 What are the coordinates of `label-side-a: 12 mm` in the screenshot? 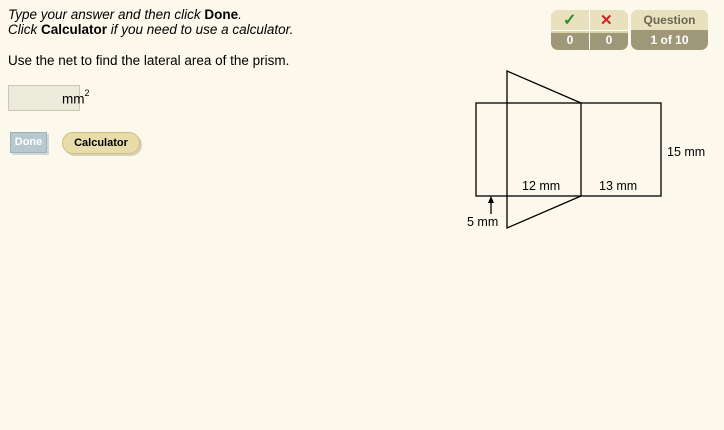 It's located at (541, 186).